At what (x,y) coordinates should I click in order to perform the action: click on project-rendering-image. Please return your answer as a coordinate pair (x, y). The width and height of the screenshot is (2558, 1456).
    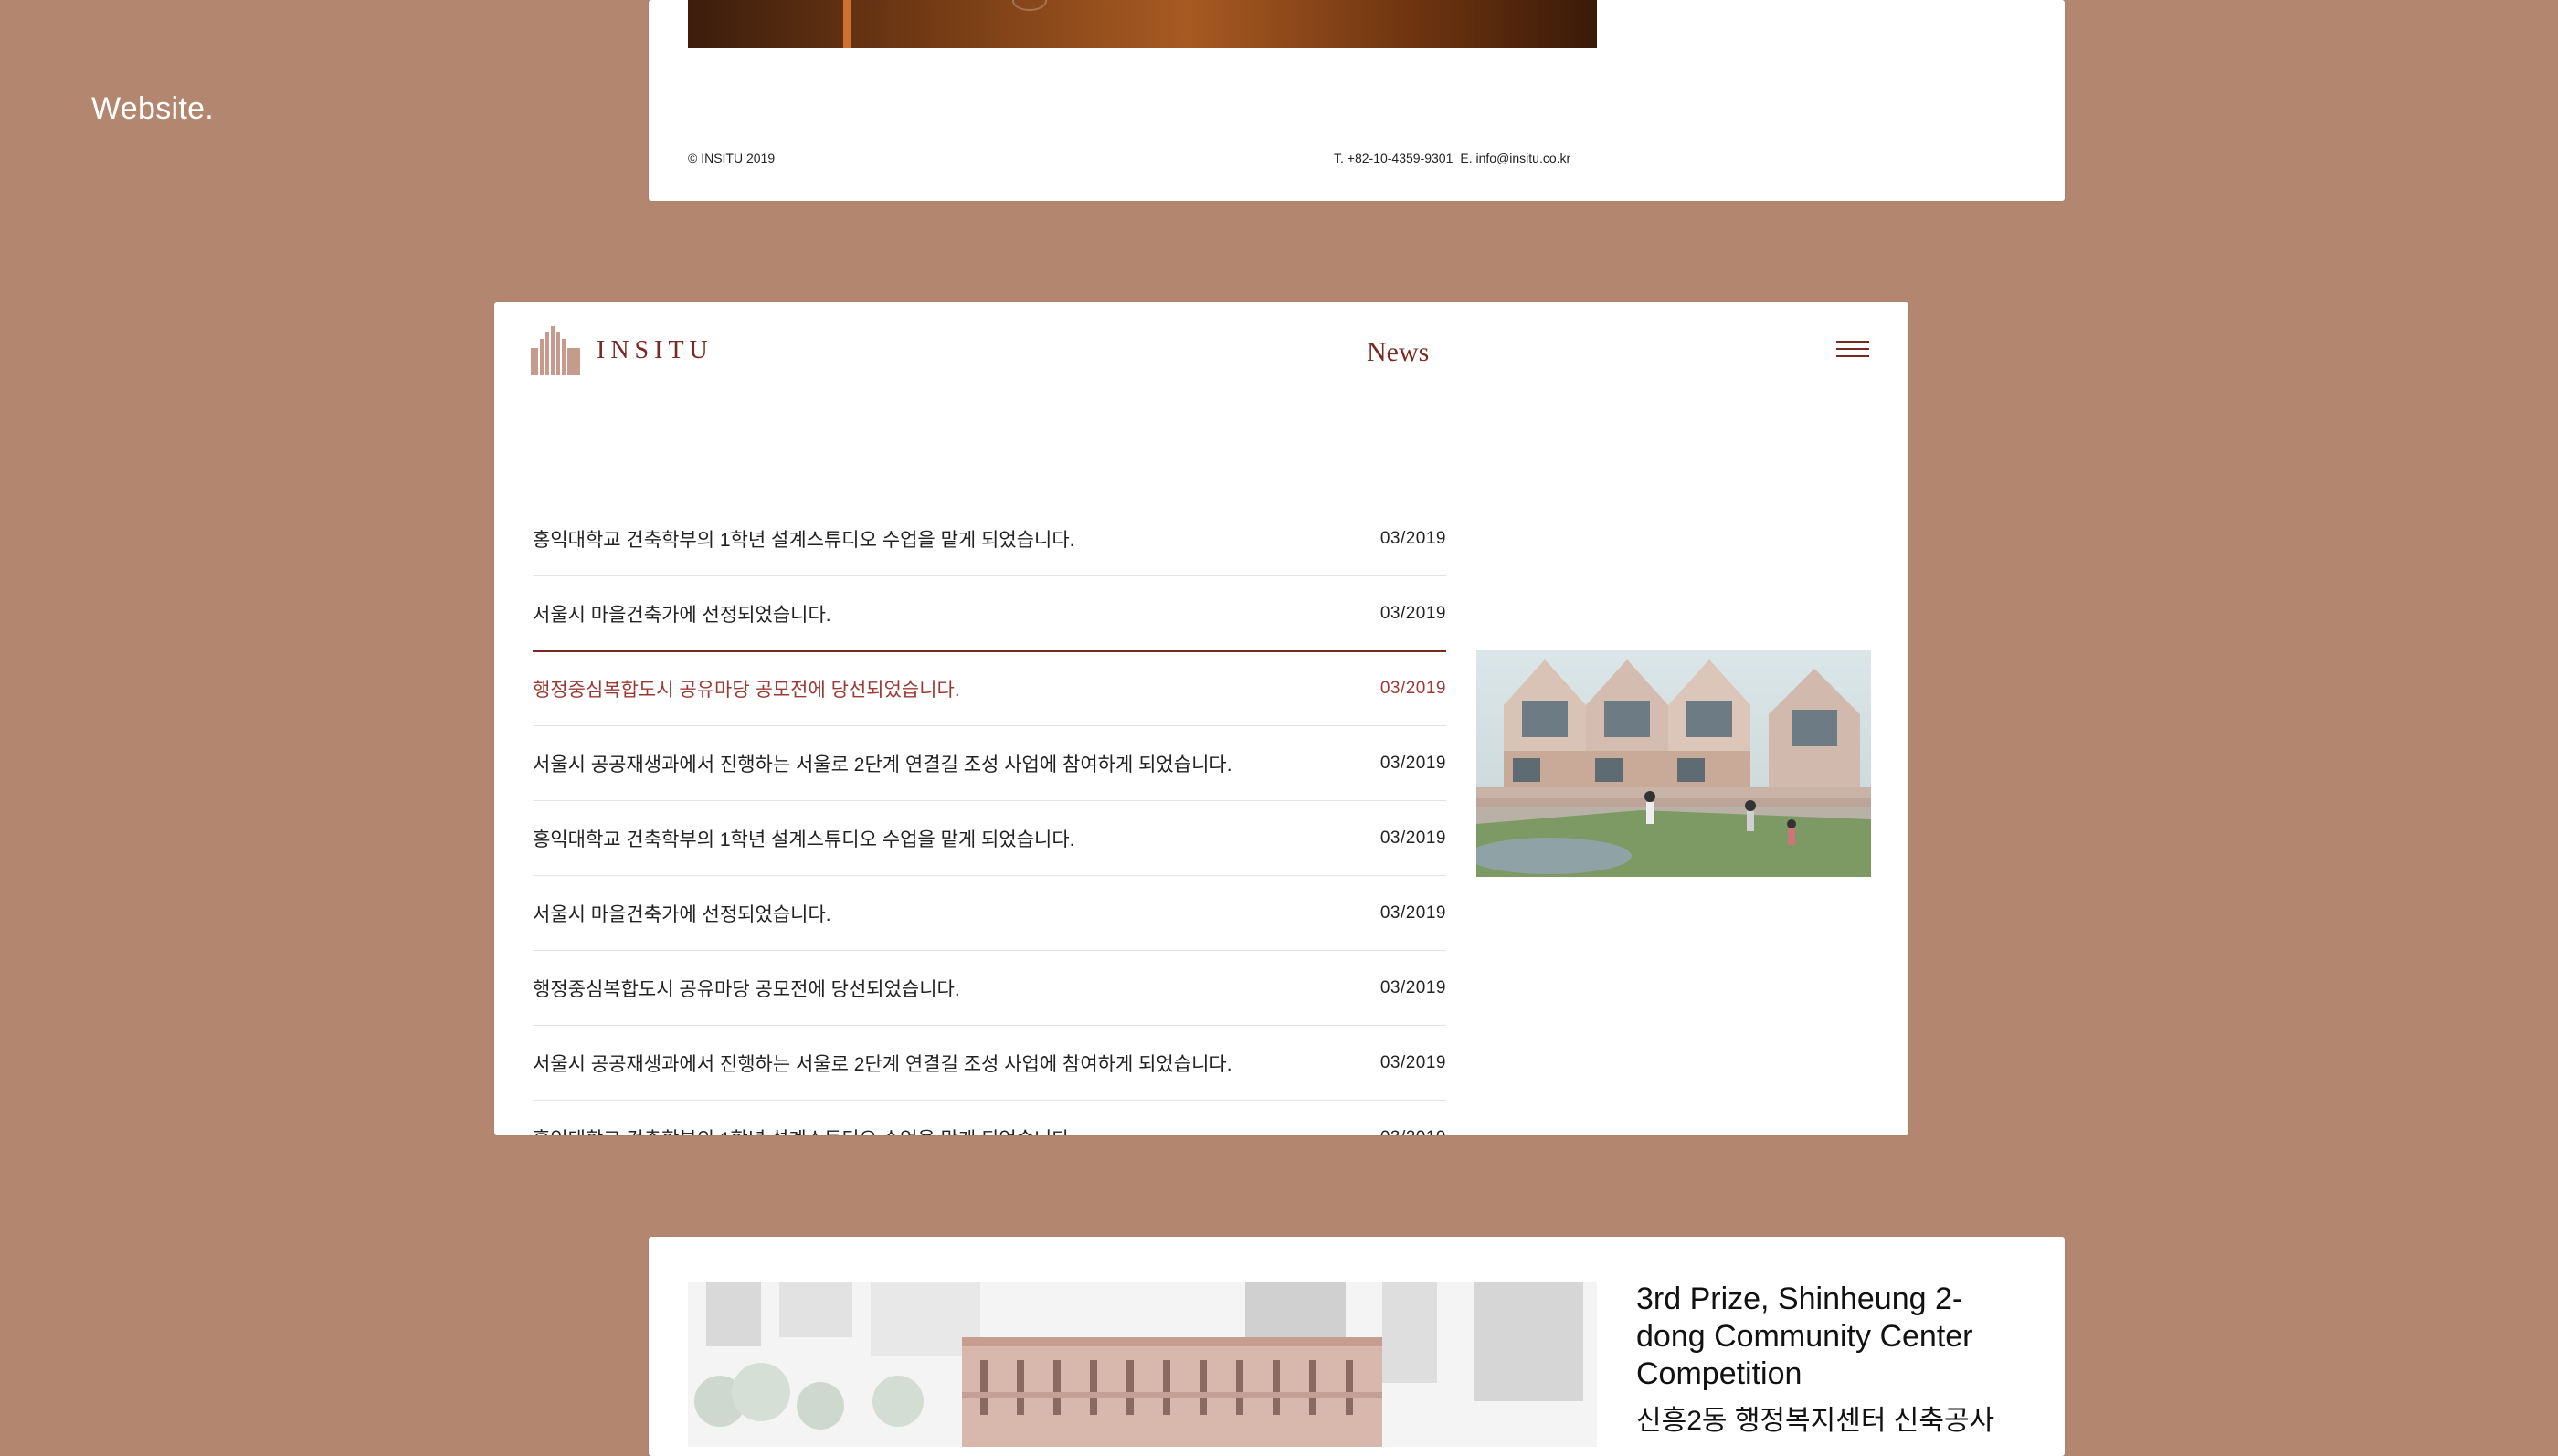
    Looking at the image, I should click on (1142, 1365).